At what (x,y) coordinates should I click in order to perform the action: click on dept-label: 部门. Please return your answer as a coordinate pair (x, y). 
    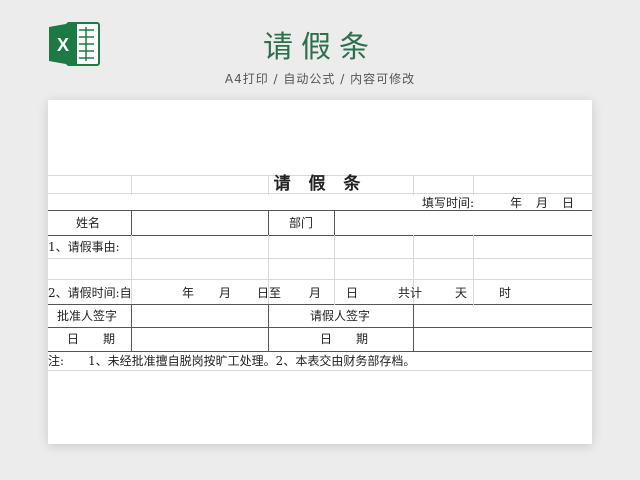
    Looking at the image, I should click on (301, 223).